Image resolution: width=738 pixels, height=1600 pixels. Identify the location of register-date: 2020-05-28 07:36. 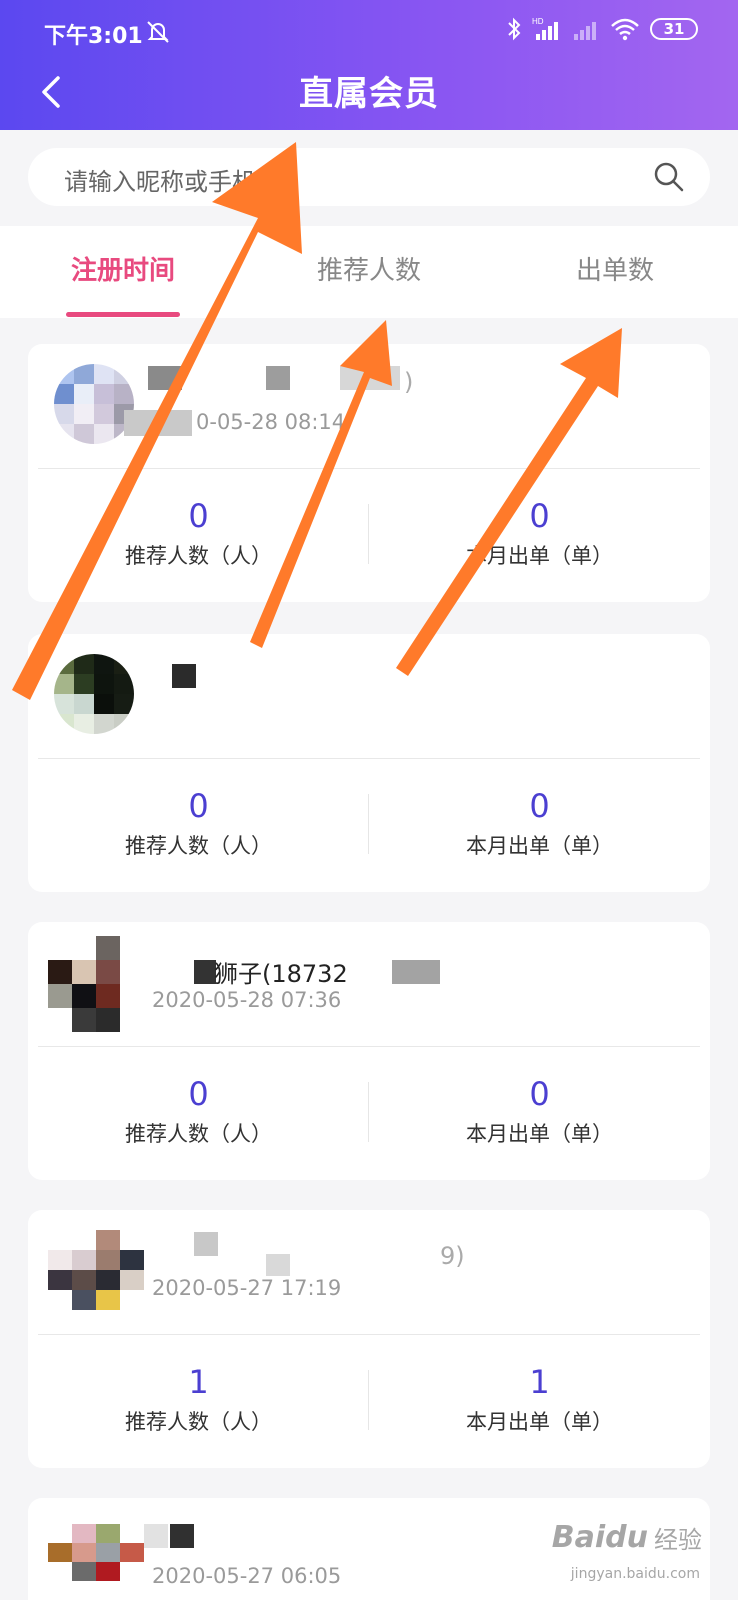
(247, 1000).